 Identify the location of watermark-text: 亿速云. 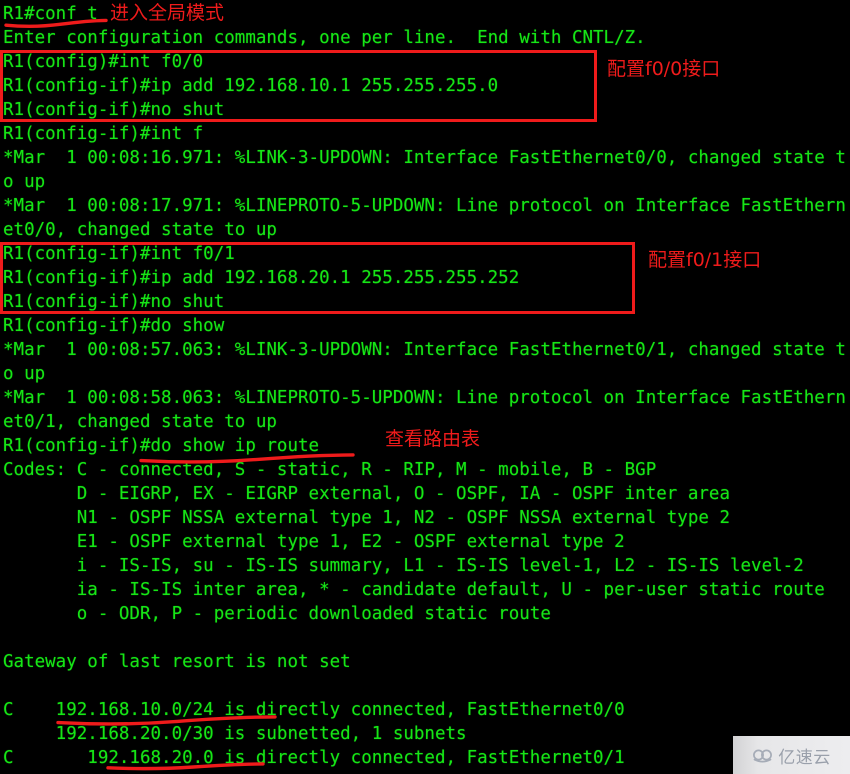
(804, 757).